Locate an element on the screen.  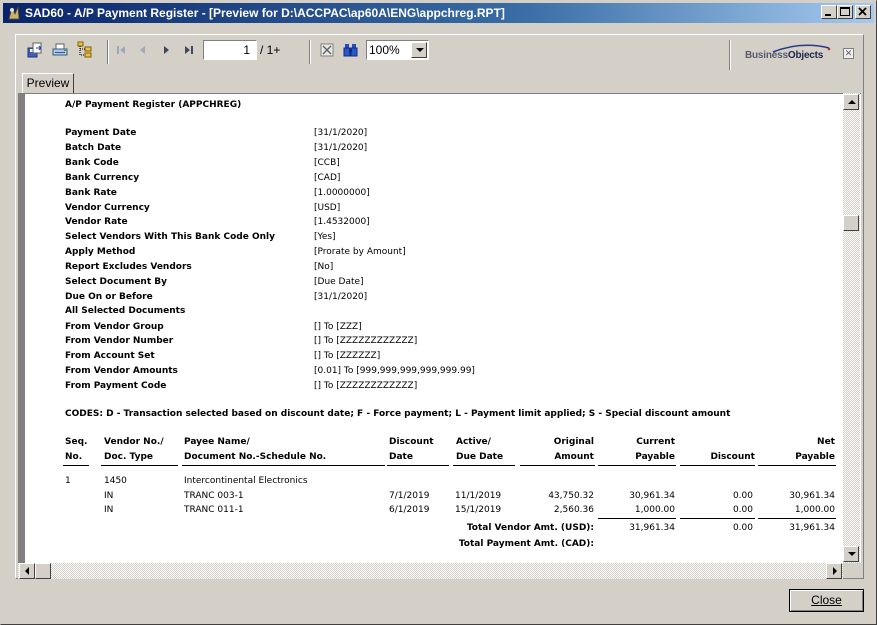
net-payable: 1,000.00 is located at coordinates (814, 510).